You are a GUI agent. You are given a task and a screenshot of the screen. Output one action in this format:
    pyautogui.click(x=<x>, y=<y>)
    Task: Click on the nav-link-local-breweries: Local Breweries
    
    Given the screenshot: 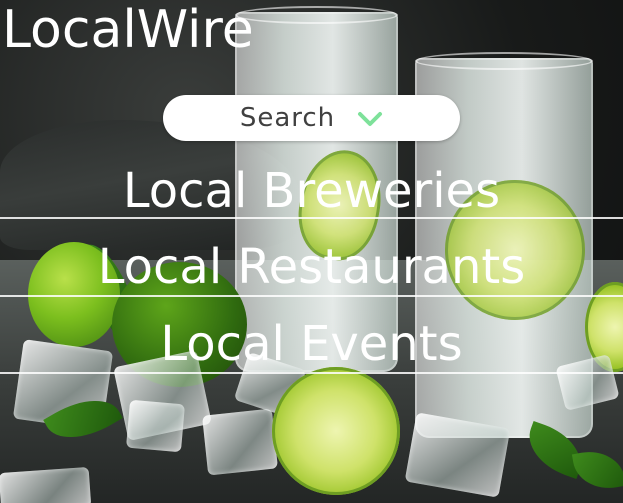 What is the action you would take?
    pyautogui.click(x=311, y=191)
    